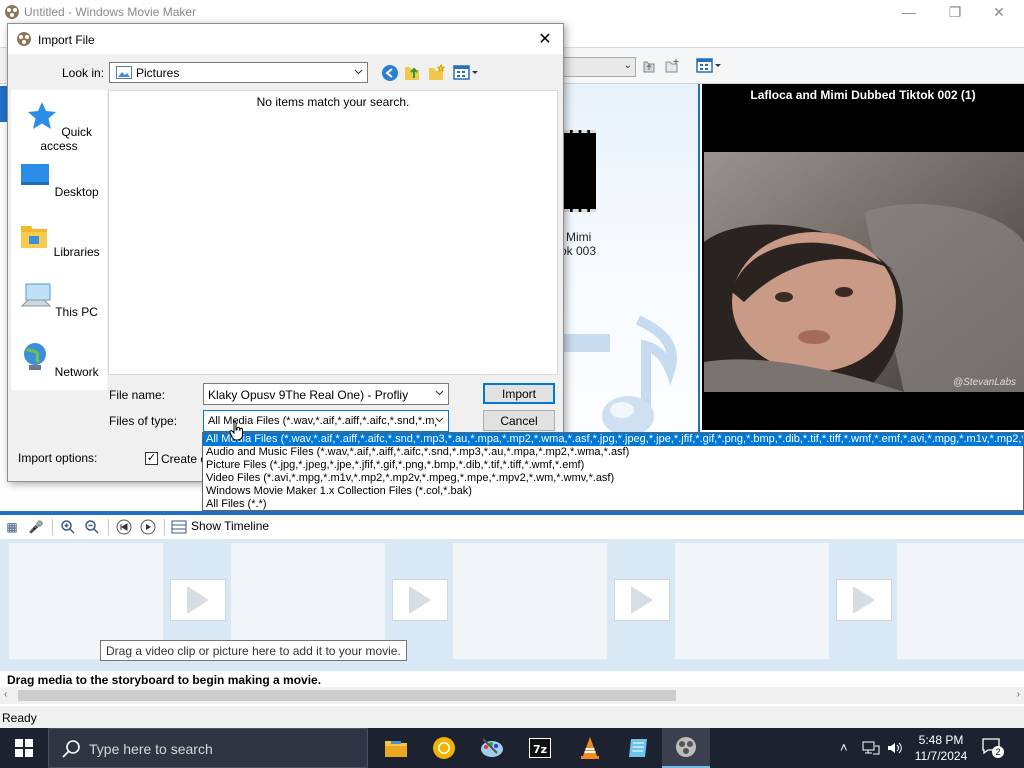 The image size is (1024, 768). Describe the element at coordinates (519, 420) in the screenshot. I see `cancel-button: Cancel` at that location.